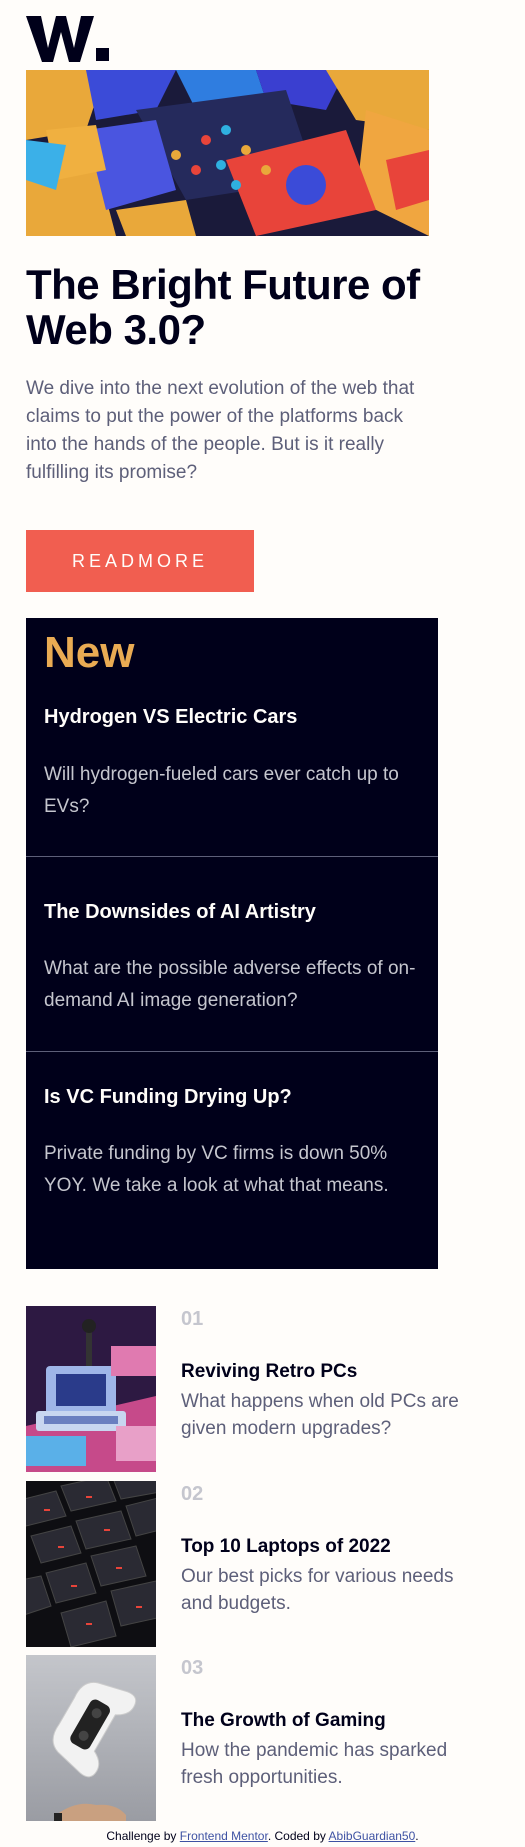  Describe the element at coordinates (91, 1564) in the screenshot. I see `laptop-keyboard-image` at that location.